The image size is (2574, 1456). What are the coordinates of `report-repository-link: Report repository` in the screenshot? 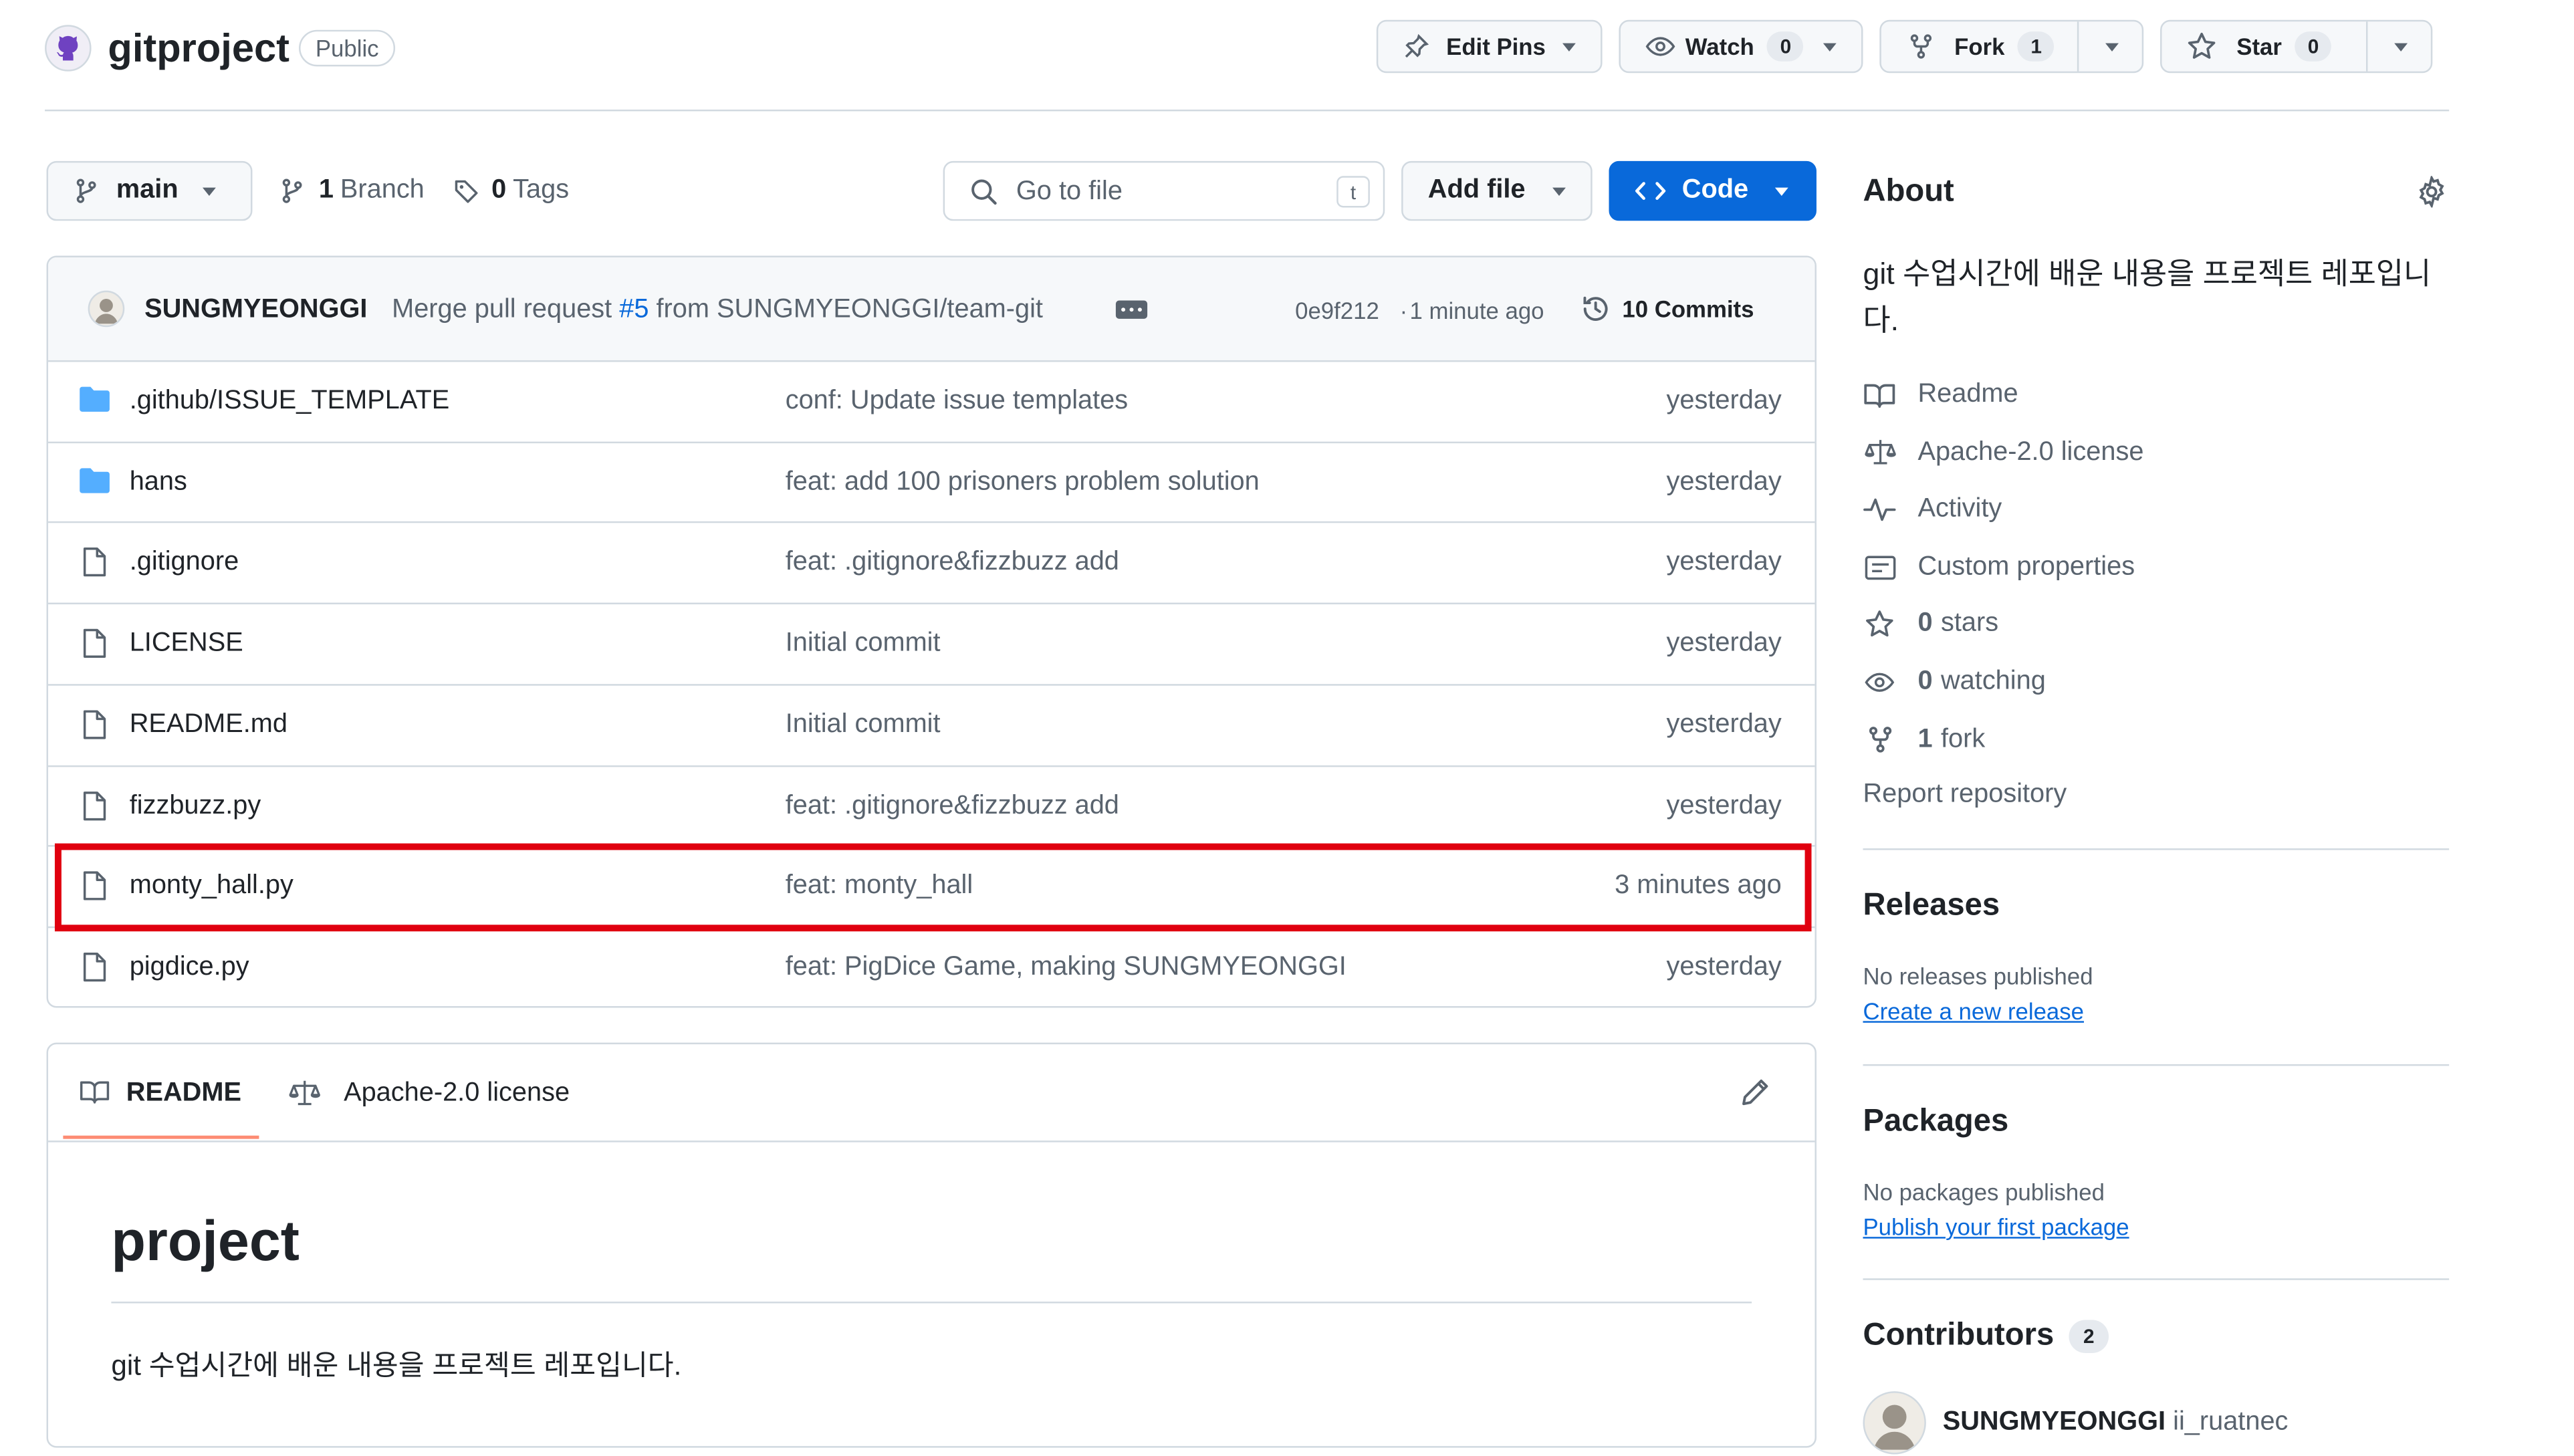 It's located at (1965, 795).